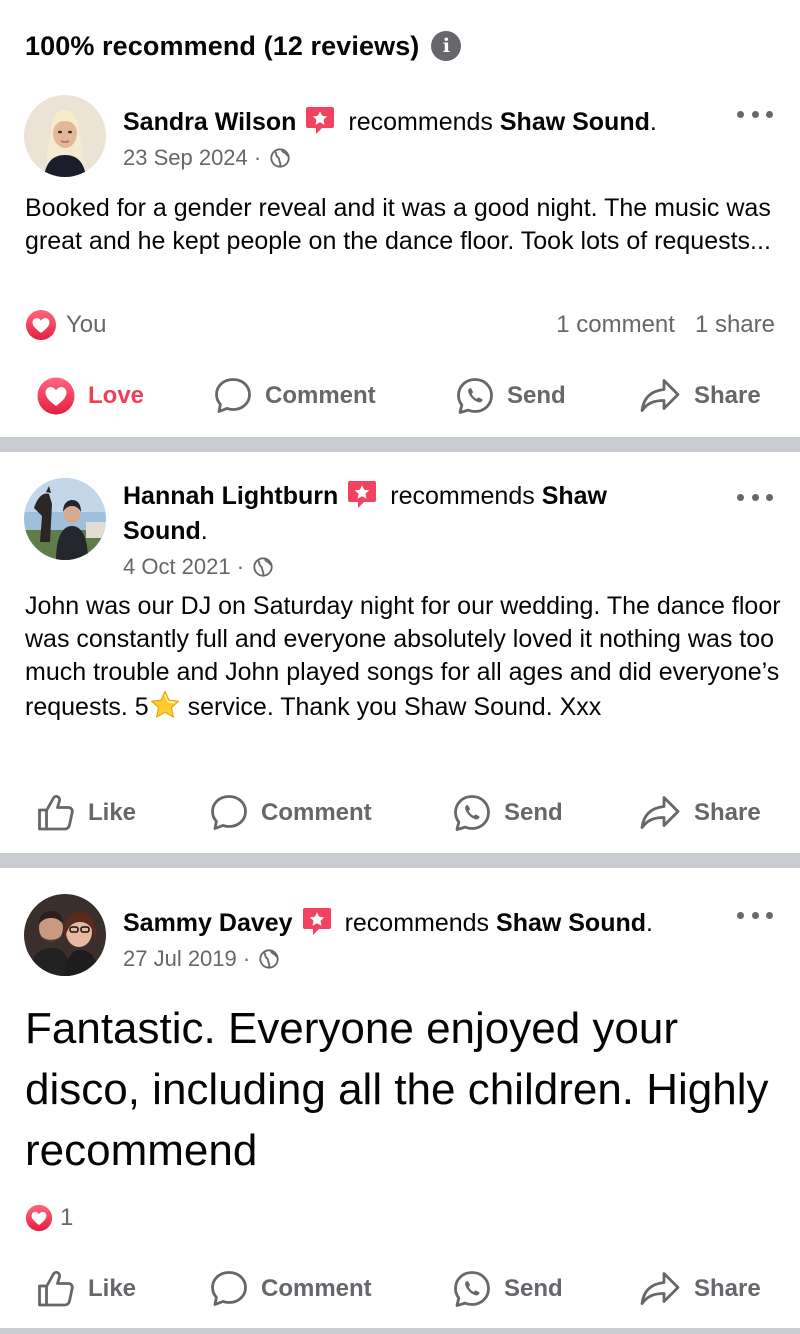 This screenshot has height=1334, width=800. Describe the element at coordinates (391, 707) in the screenshot. I see `review-text-part: service. Thank you Shaw Sound. Xxx` at that location.